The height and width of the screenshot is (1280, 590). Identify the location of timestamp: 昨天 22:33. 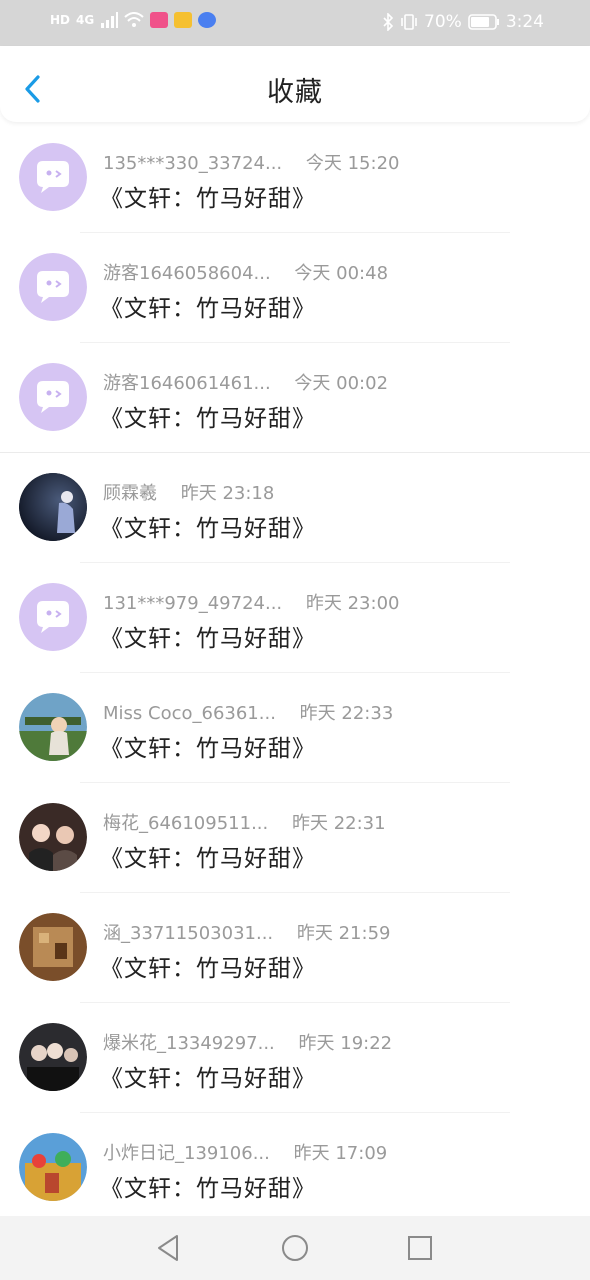
(346, 713).